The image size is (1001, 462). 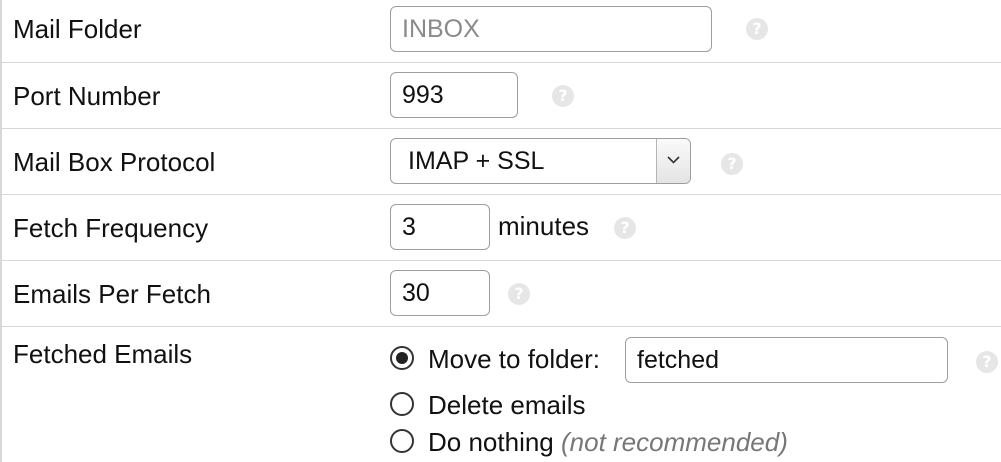 What do you see at coordinates (491, 442) in the screenshot?
I see `do-nothing-label: Do nothing` at bounding box center [491, 442].